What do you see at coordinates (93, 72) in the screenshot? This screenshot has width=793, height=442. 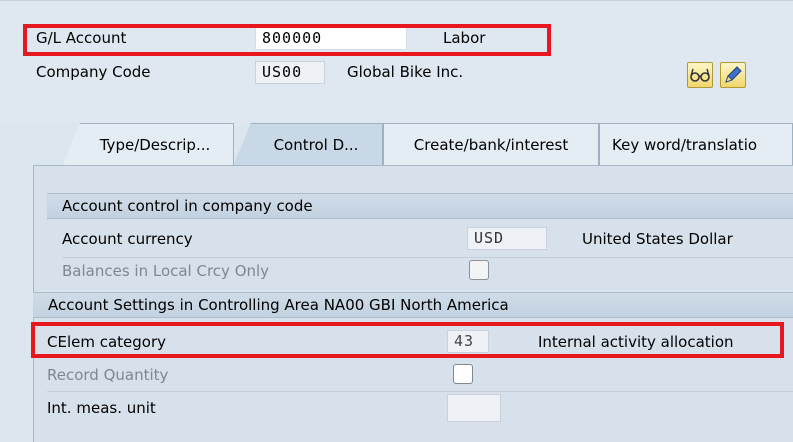 I see `company-code-label: Company Code` at bounding box center [93, 72].